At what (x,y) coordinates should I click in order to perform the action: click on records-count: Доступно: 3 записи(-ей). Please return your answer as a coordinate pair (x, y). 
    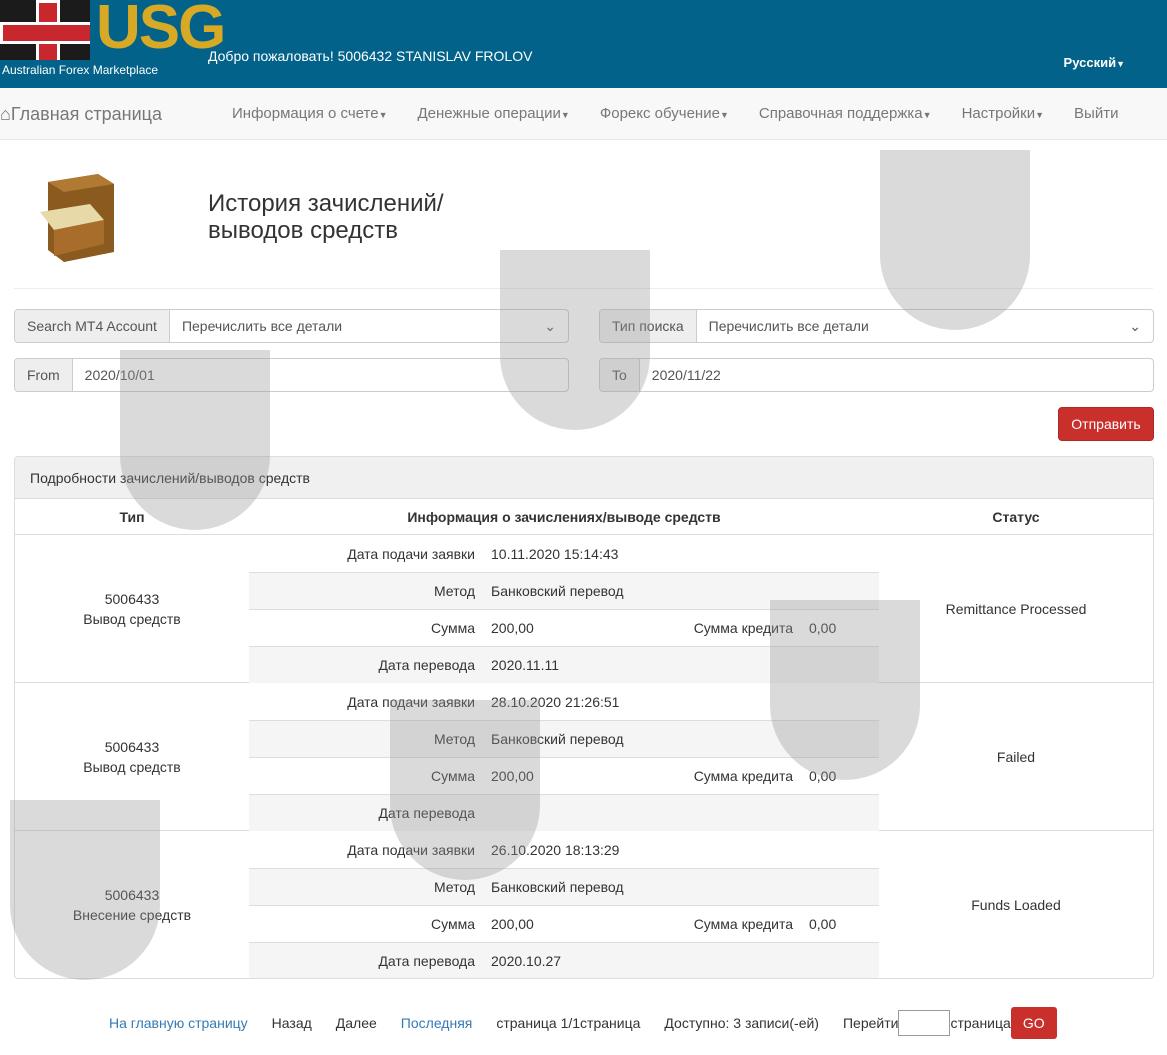
    Looking at the image, I should click on (741, 1023).